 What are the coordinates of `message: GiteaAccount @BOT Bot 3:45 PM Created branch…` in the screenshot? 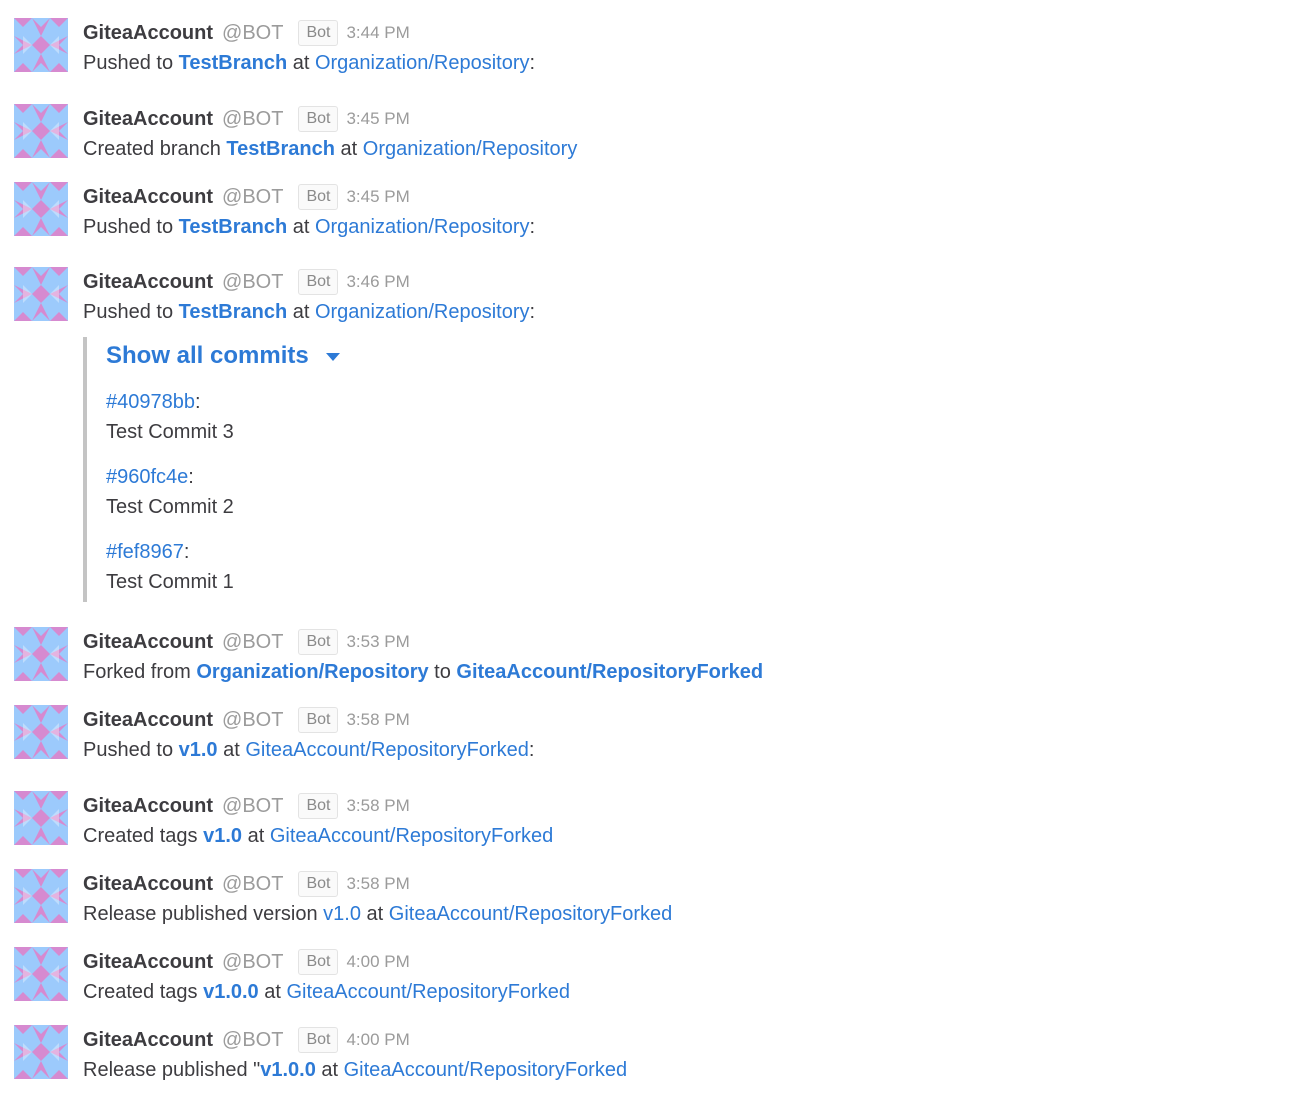 It's located at (659, 135).